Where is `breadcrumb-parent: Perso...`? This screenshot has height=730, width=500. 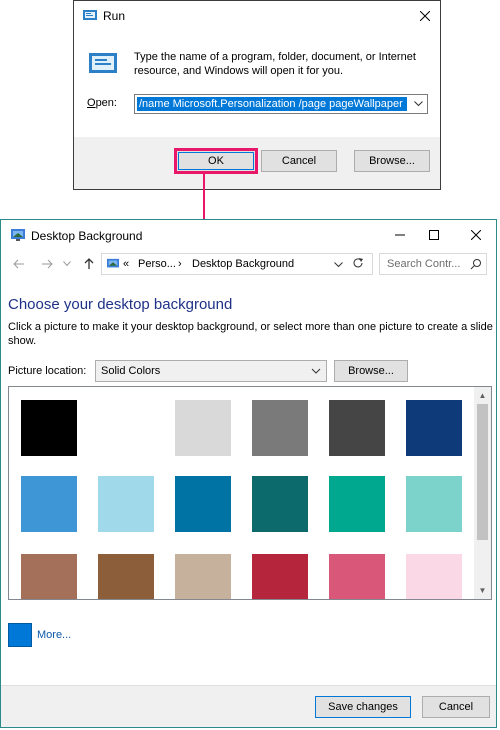 breadcrumb-parent: Perso... is located at coordinates (157, 264).